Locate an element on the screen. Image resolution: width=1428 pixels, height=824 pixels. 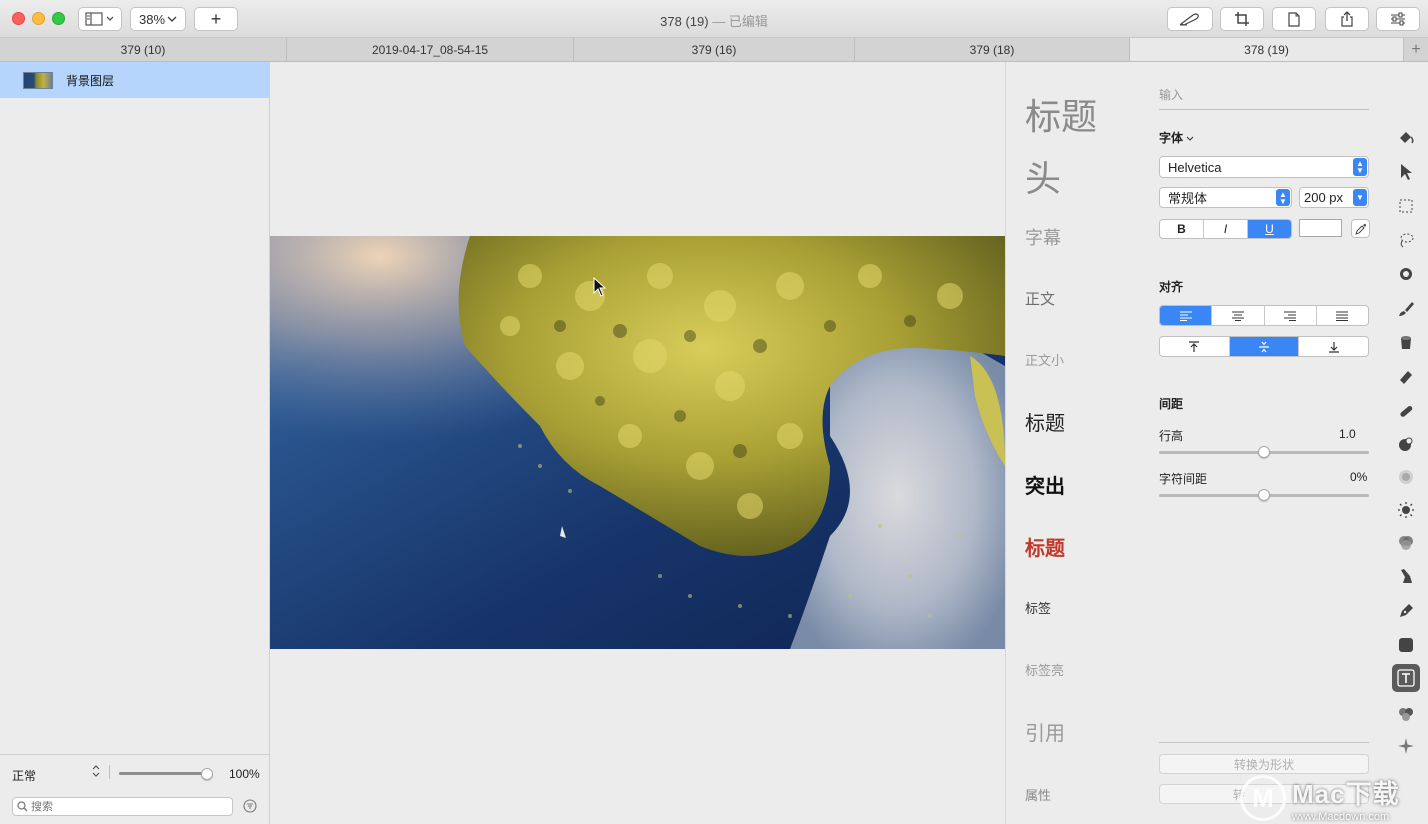
tab-378-19: 378 (19) is located at coordinates (1267, 49).